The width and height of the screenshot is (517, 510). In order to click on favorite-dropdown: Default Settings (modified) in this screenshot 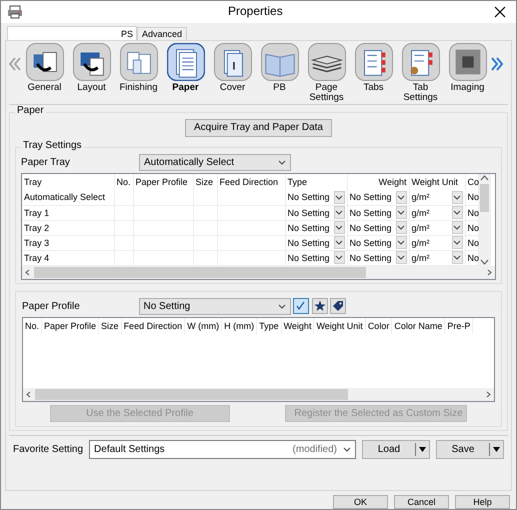, I will do `click(222, 450)`.